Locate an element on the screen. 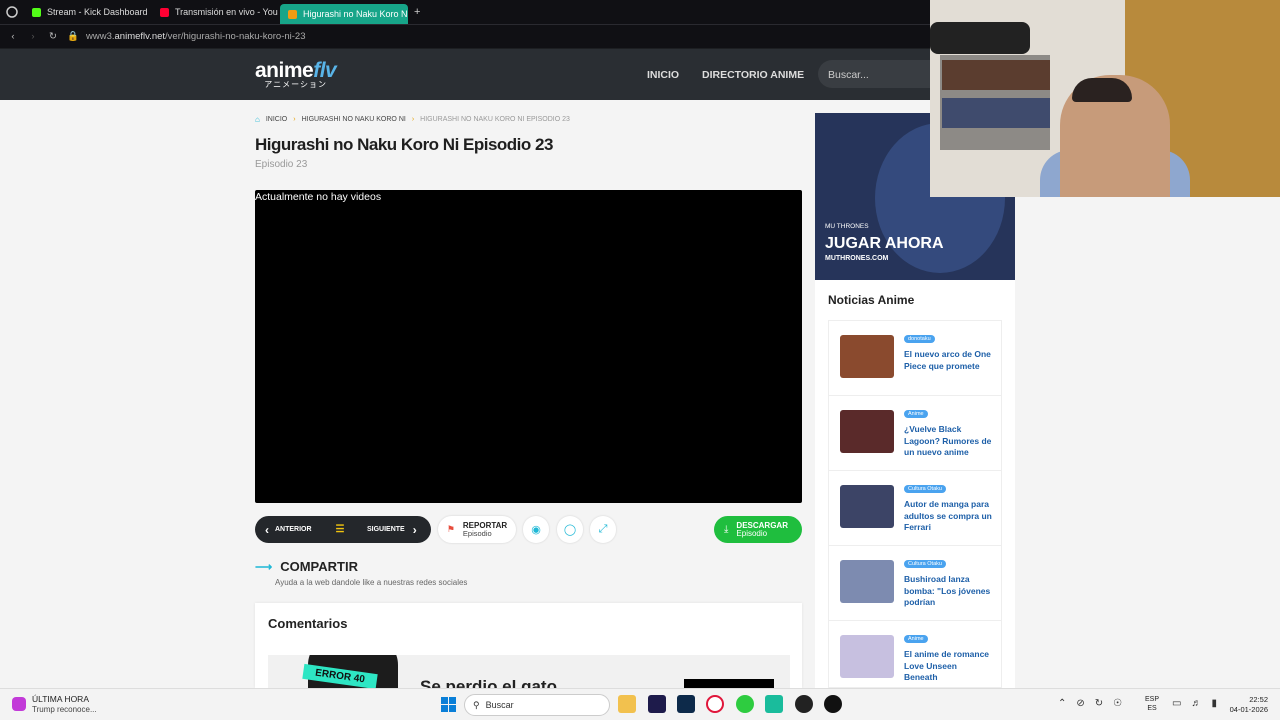  episode-list-icon: ☰ is located at coordinates (340, 529).